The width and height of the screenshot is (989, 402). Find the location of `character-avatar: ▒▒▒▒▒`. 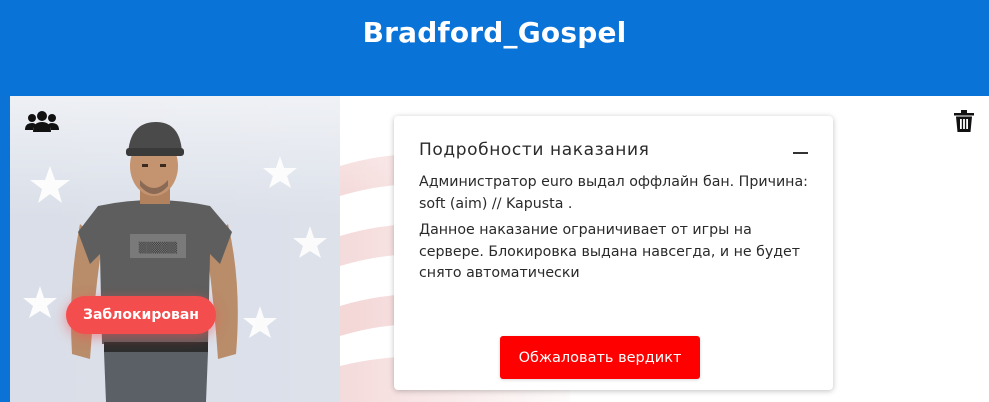

character-avatar: ▒▒▒▒▒ is located at coordinates (154, 262).